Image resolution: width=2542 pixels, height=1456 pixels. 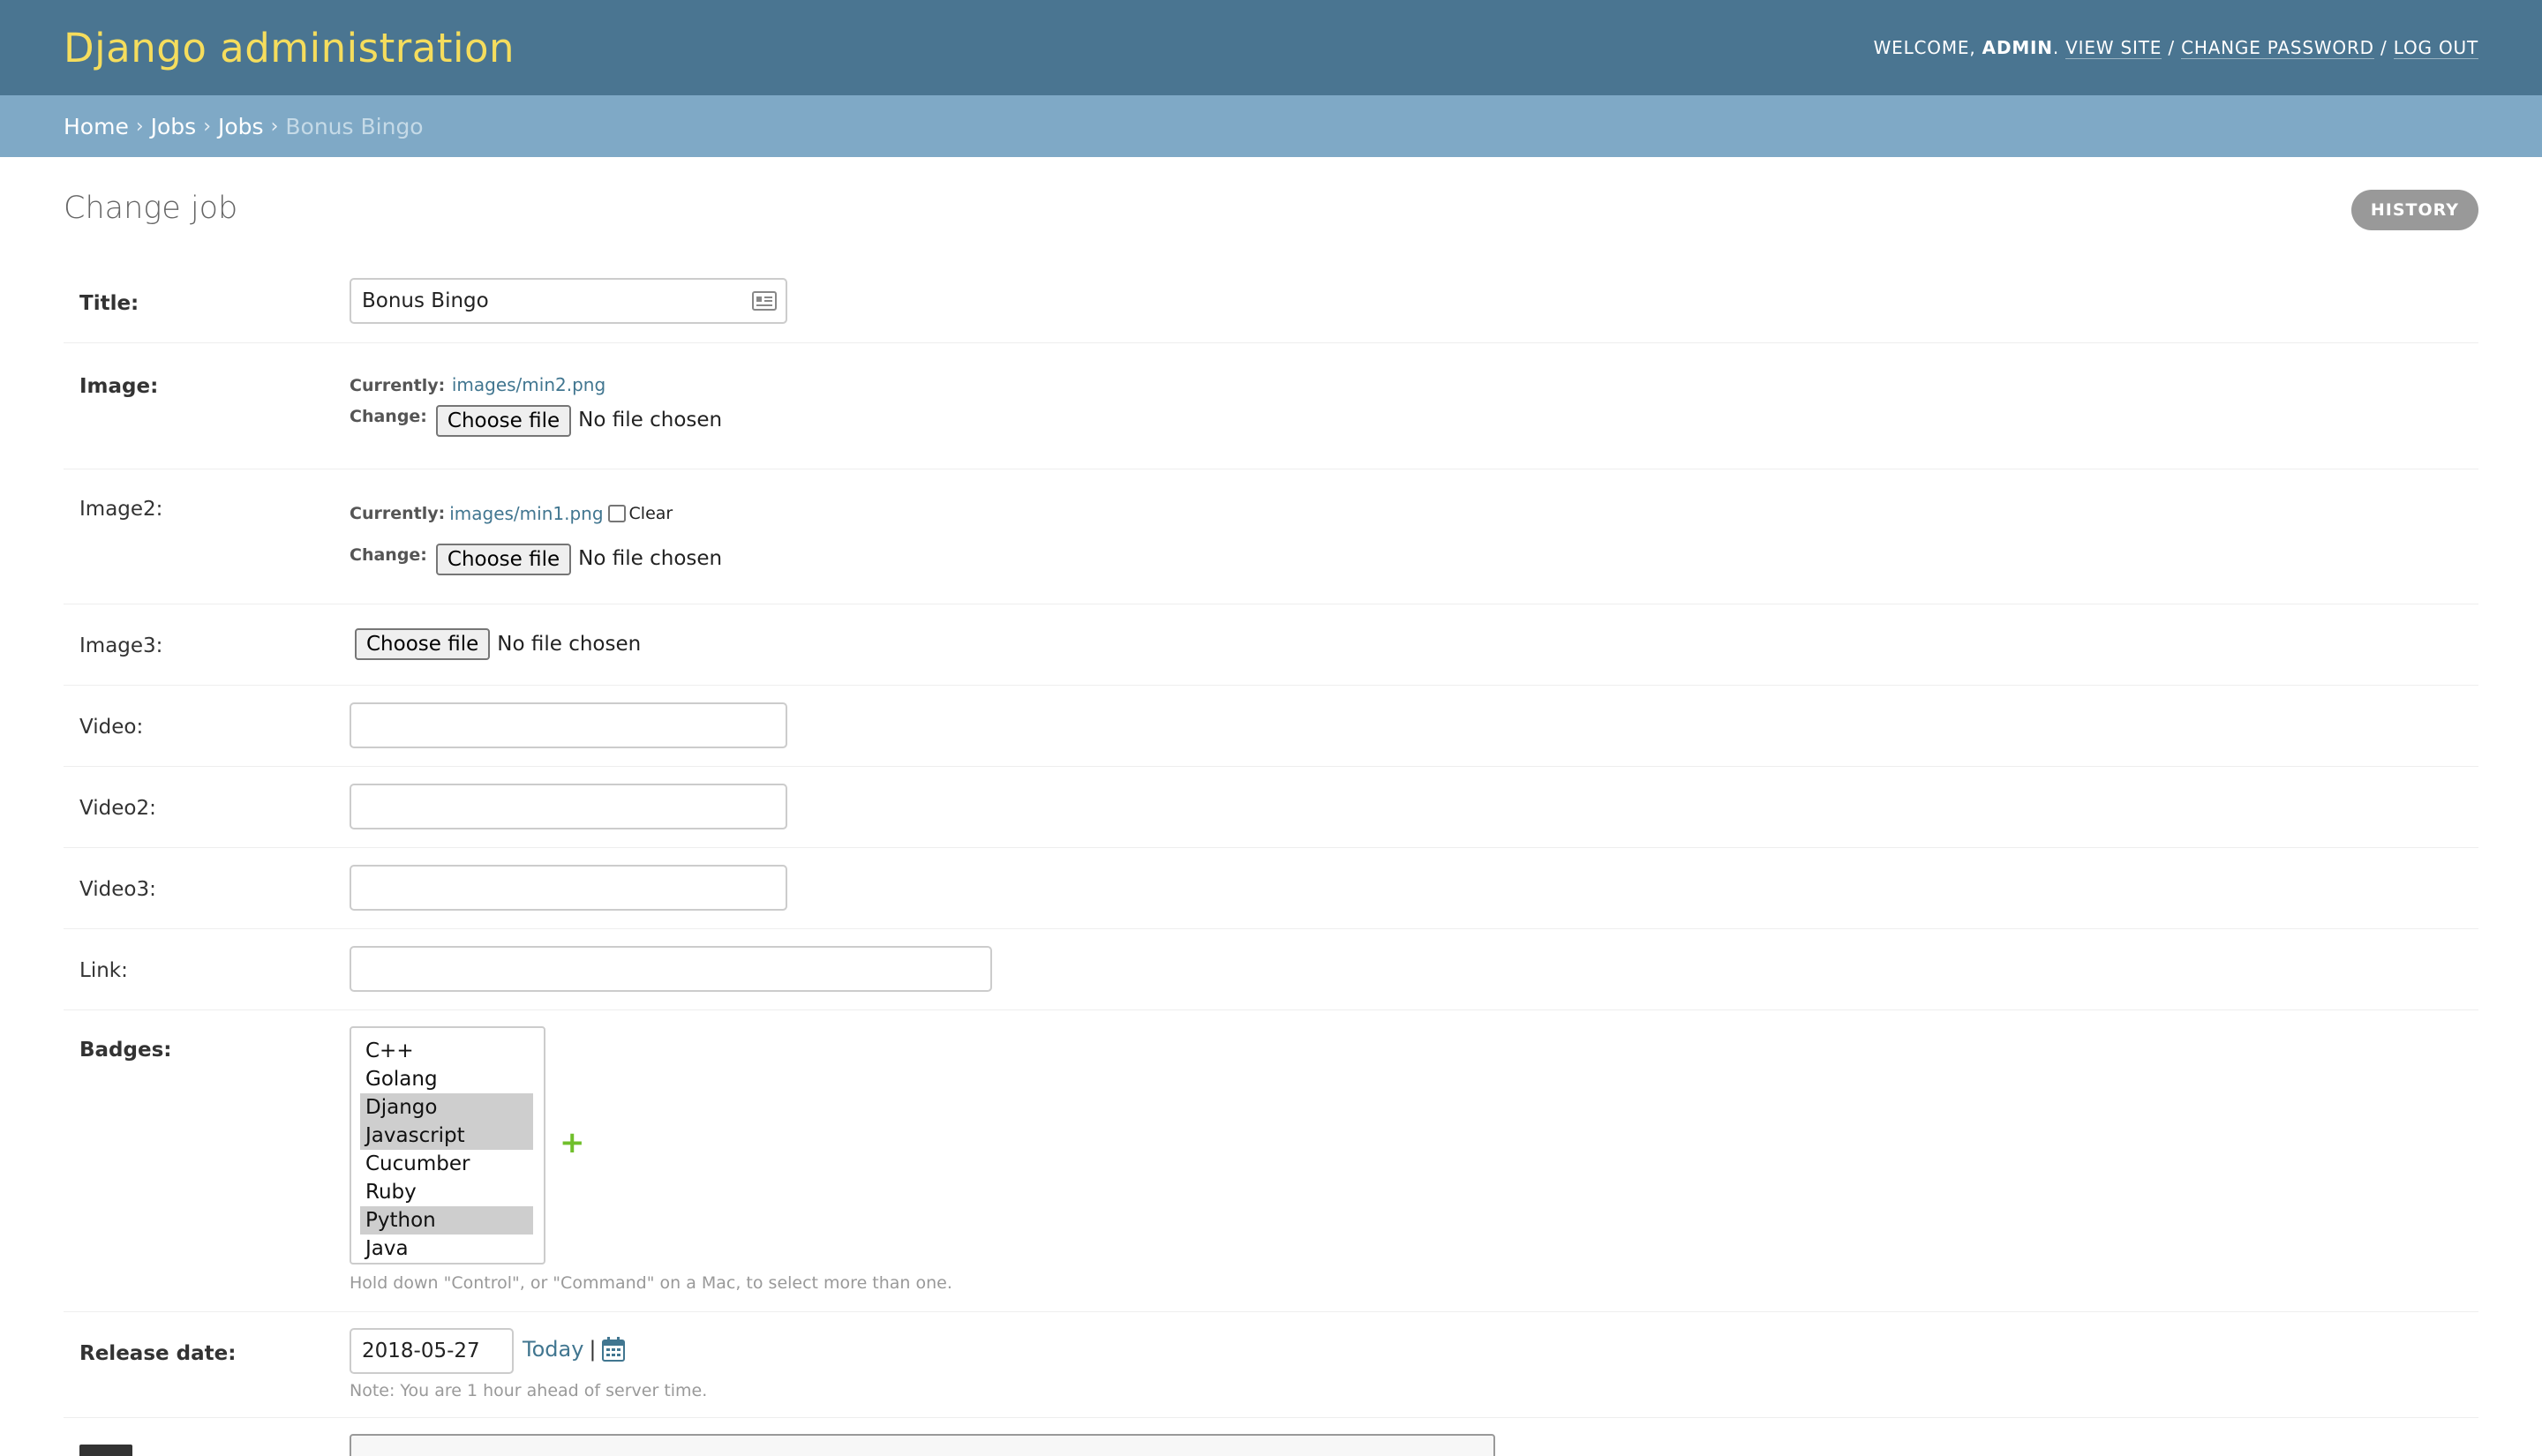 What do you see at coordinates (117, 808) in the screenshot?
I see `video2-label: Video2:` at bounding box center [117, 808].